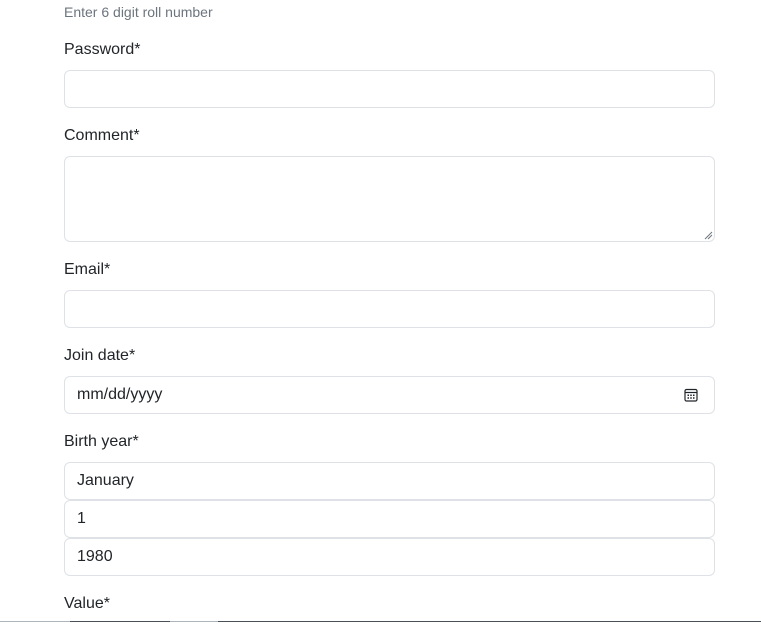 The height and width of the screenshot is (625, 761). What do you see at coordinates (389, 481) in the screenshot?
I see `birth-month-select: January` at bounding box center [389, 481].